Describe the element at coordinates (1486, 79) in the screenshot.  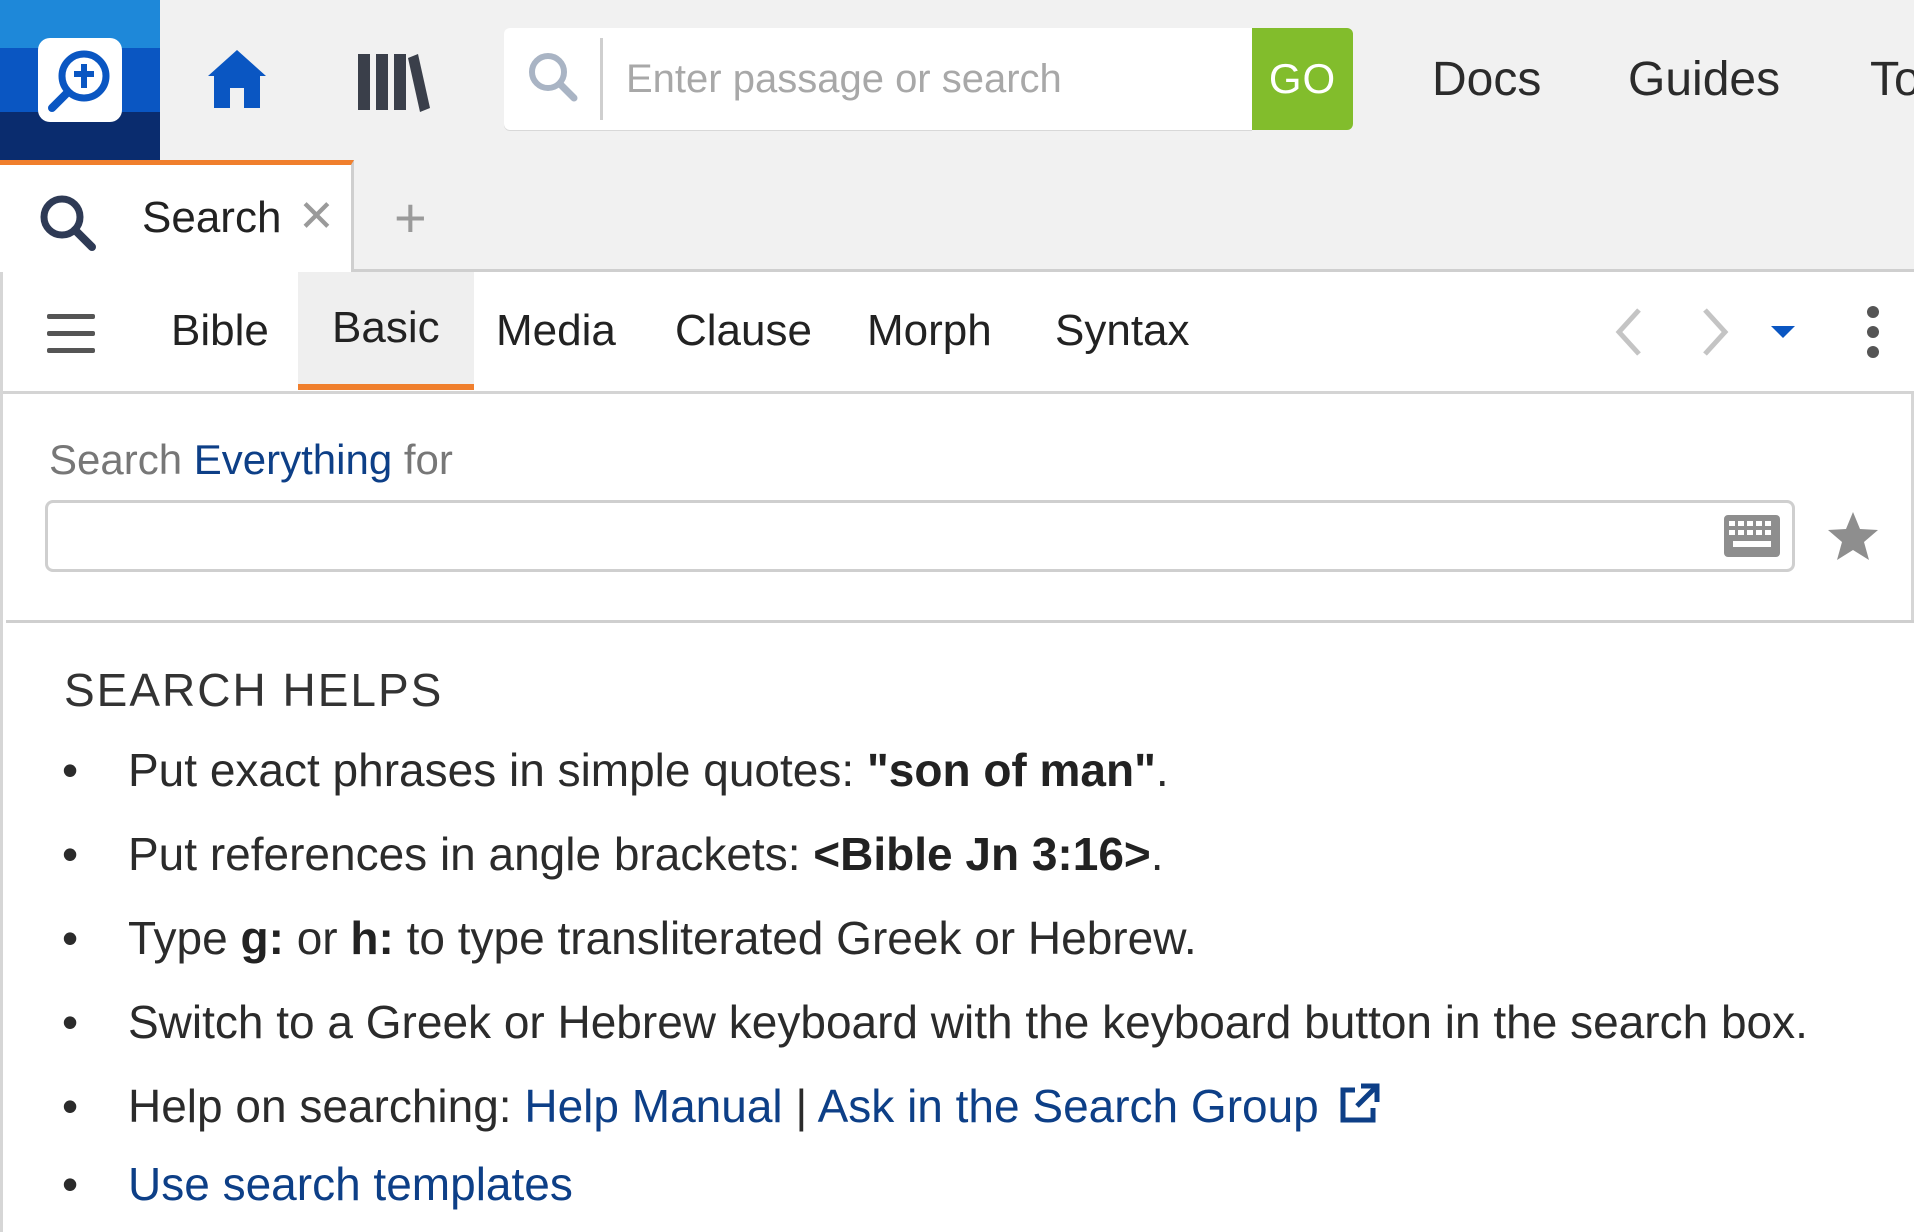
I see `nav-docs: Docs` at that location.